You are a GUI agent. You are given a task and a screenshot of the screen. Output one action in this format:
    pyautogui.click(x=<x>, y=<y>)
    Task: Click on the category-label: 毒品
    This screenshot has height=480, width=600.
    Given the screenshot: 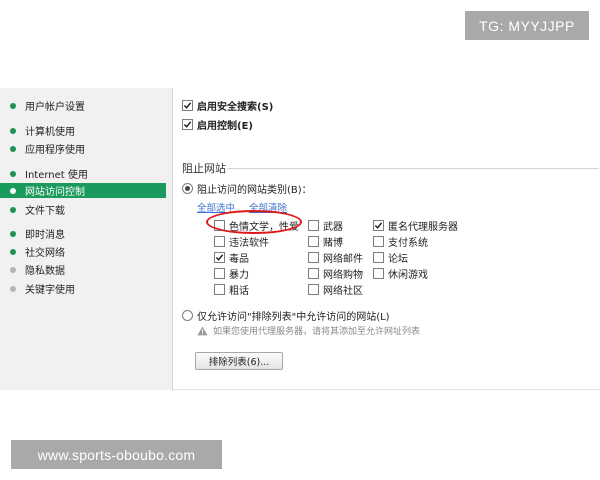 What is the action you would take?
    pyautogui.click(x=239, y=259)
    